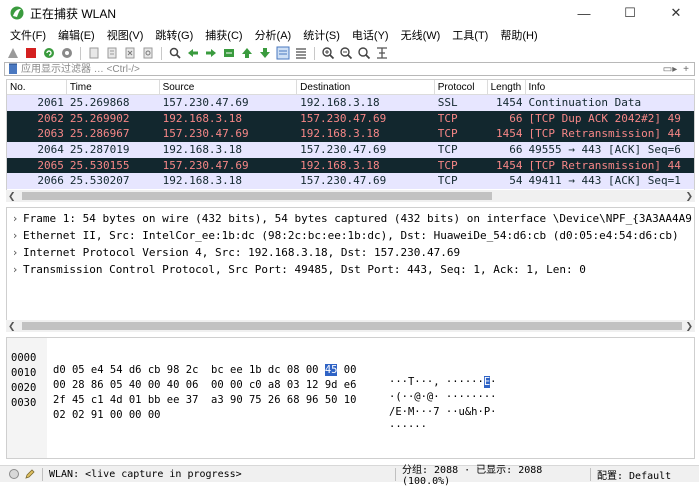 The height and width of the screenshot is (487, 699). Describe the element at coordinates (67, 53) in the screenshot. I see `options-gear-icon` at that location.